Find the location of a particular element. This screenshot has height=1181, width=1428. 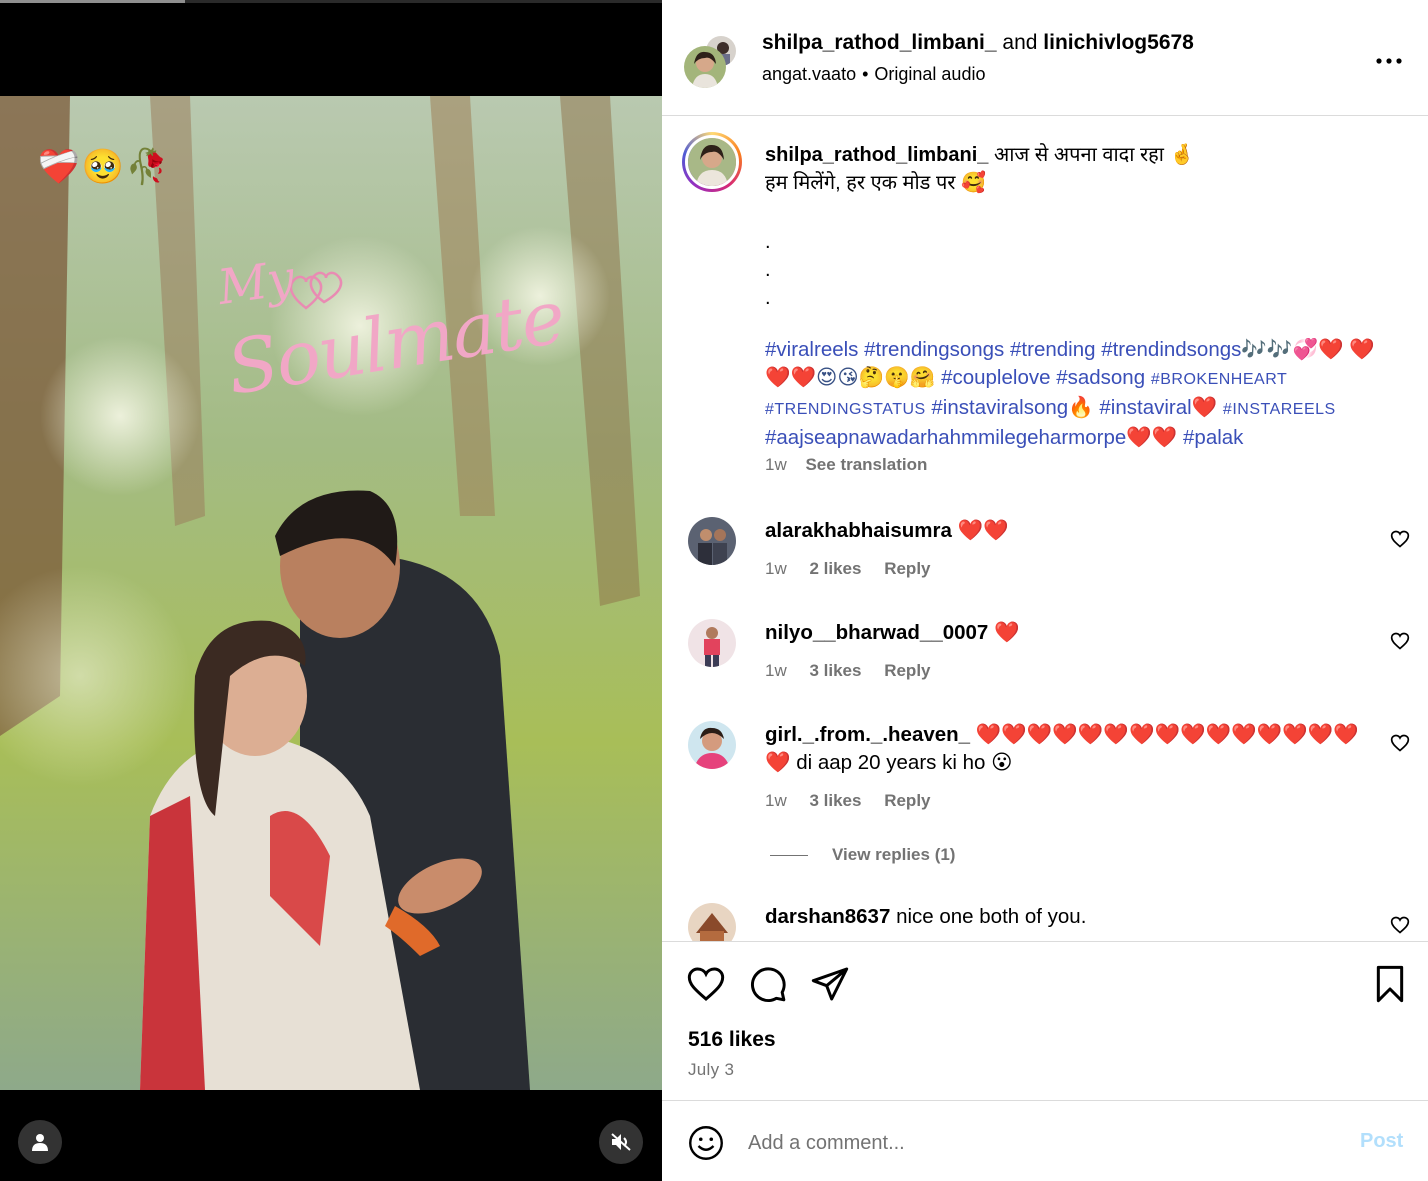

comment-text: darshan8637 nice one both of you. is located at coordinates (1065, 917).